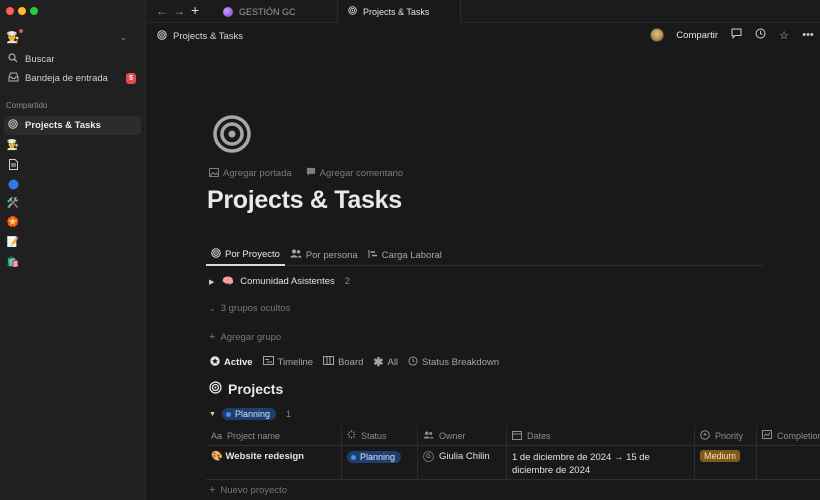  Describe the element at coordinates (361, 173) in the screenshot. I see `add-comment-label: Agregar comentario` at that location.